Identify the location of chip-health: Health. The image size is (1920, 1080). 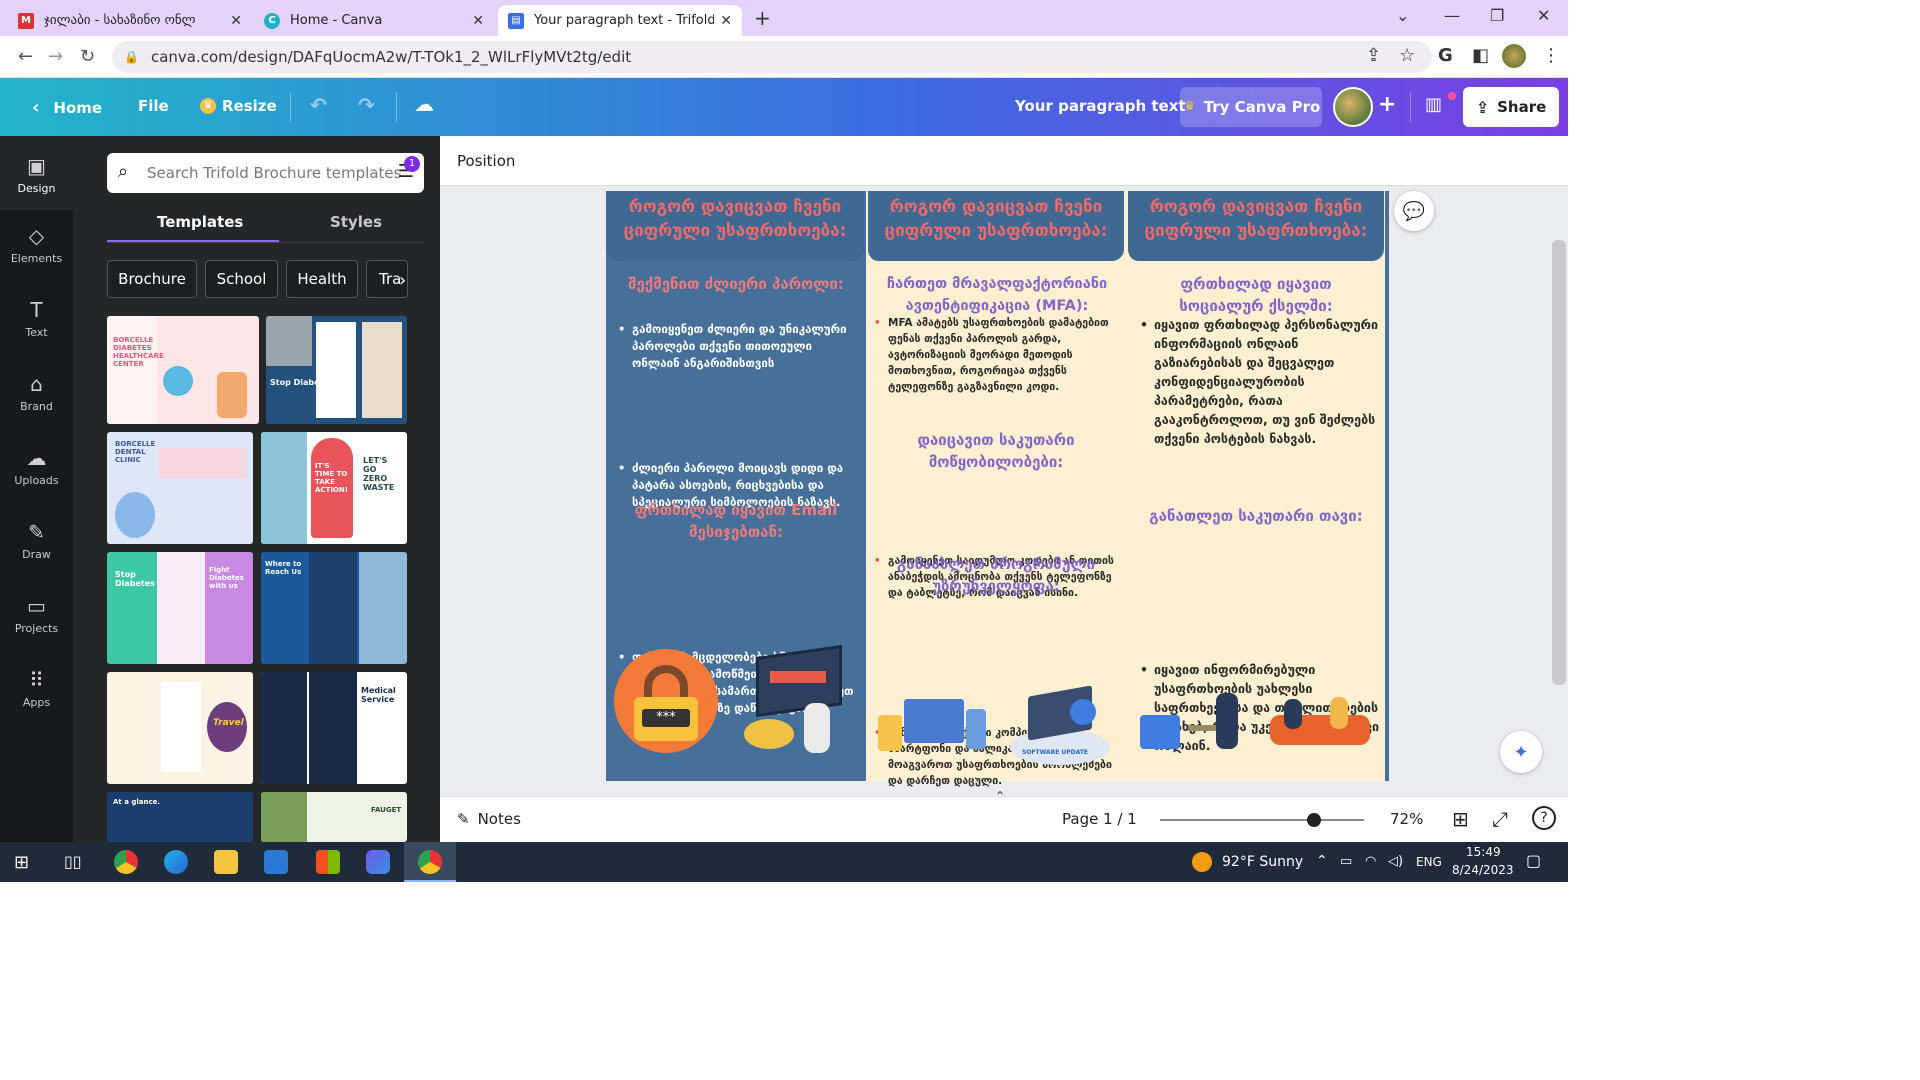
(322, 279).